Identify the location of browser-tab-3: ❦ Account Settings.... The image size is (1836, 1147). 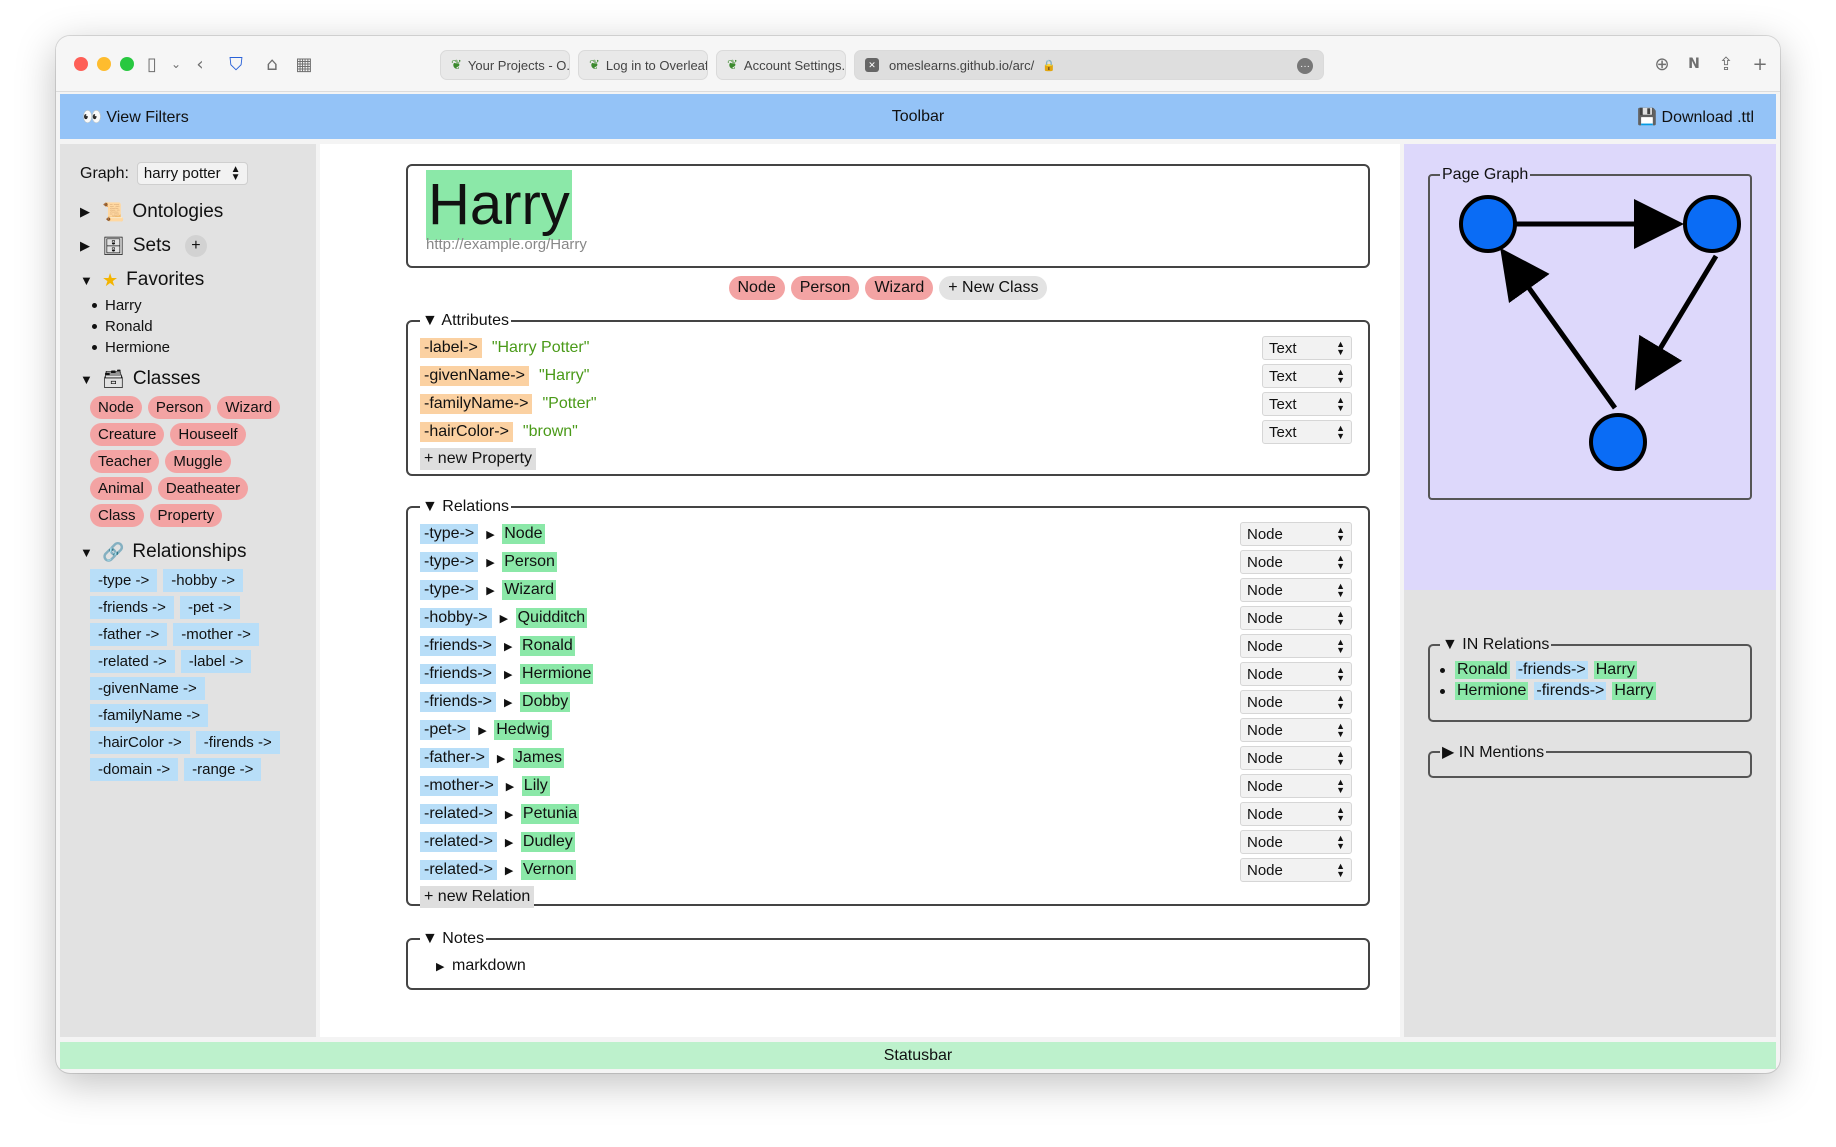
(781, 65).